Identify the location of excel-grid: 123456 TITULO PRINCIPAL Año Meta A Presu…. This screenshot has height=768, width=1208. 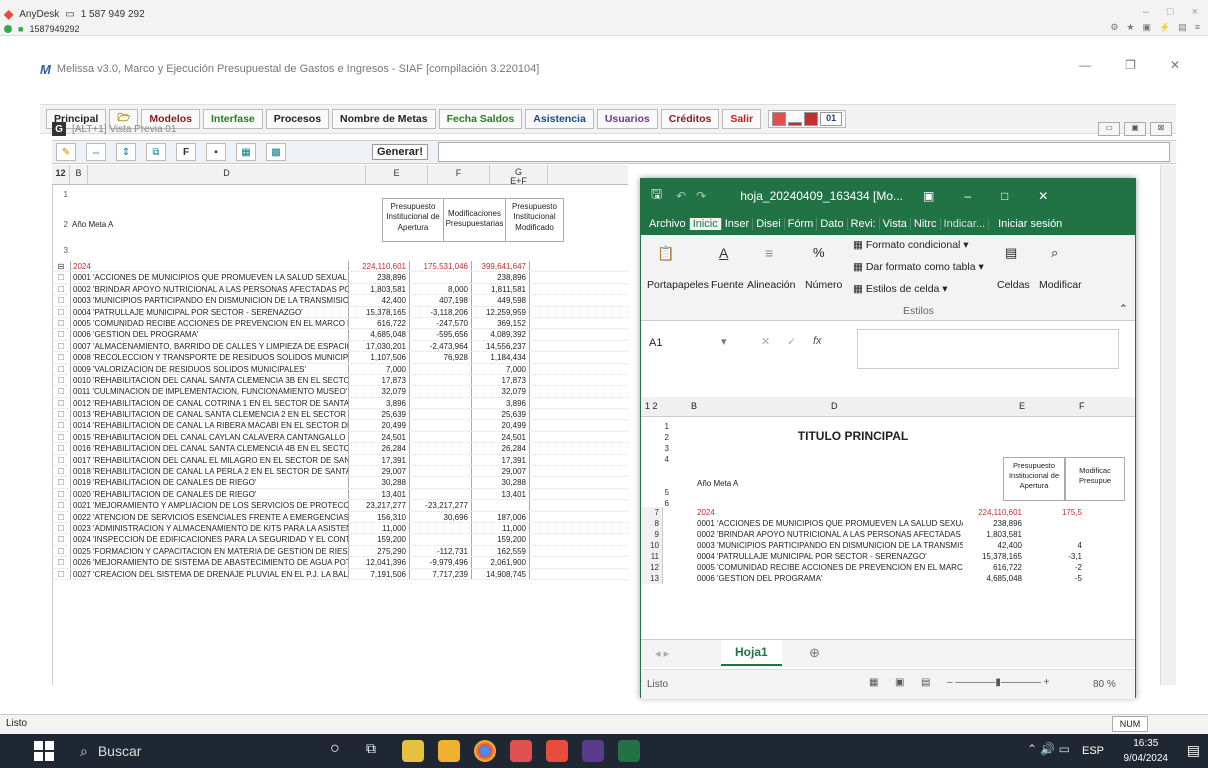
(888, 531).